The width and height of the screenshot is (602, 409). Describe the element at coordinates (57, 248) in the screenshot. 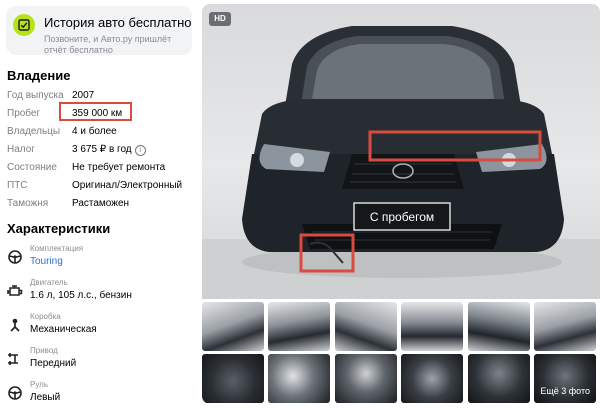

I see `spec-label: Комплектация` at that location.